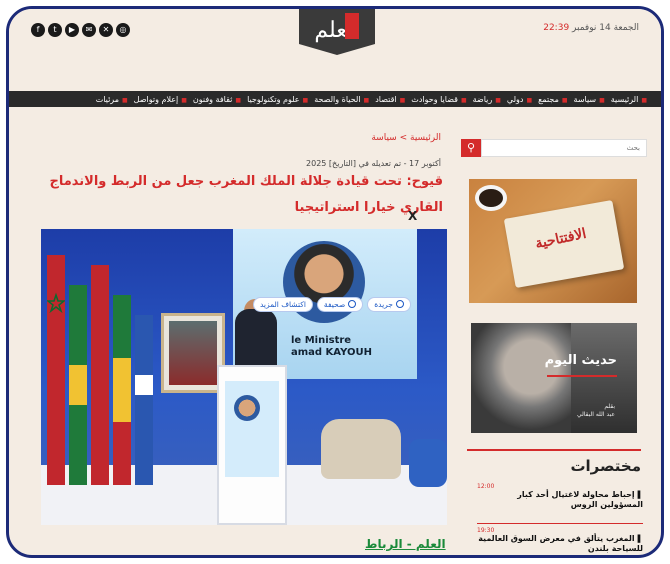 This screenshot has width=670, height=564. What do you see at coordinates (160, 99) in the screenshot?
I see `nav-item-media: إعلام وتواصل` at bounding box center [160, 99].